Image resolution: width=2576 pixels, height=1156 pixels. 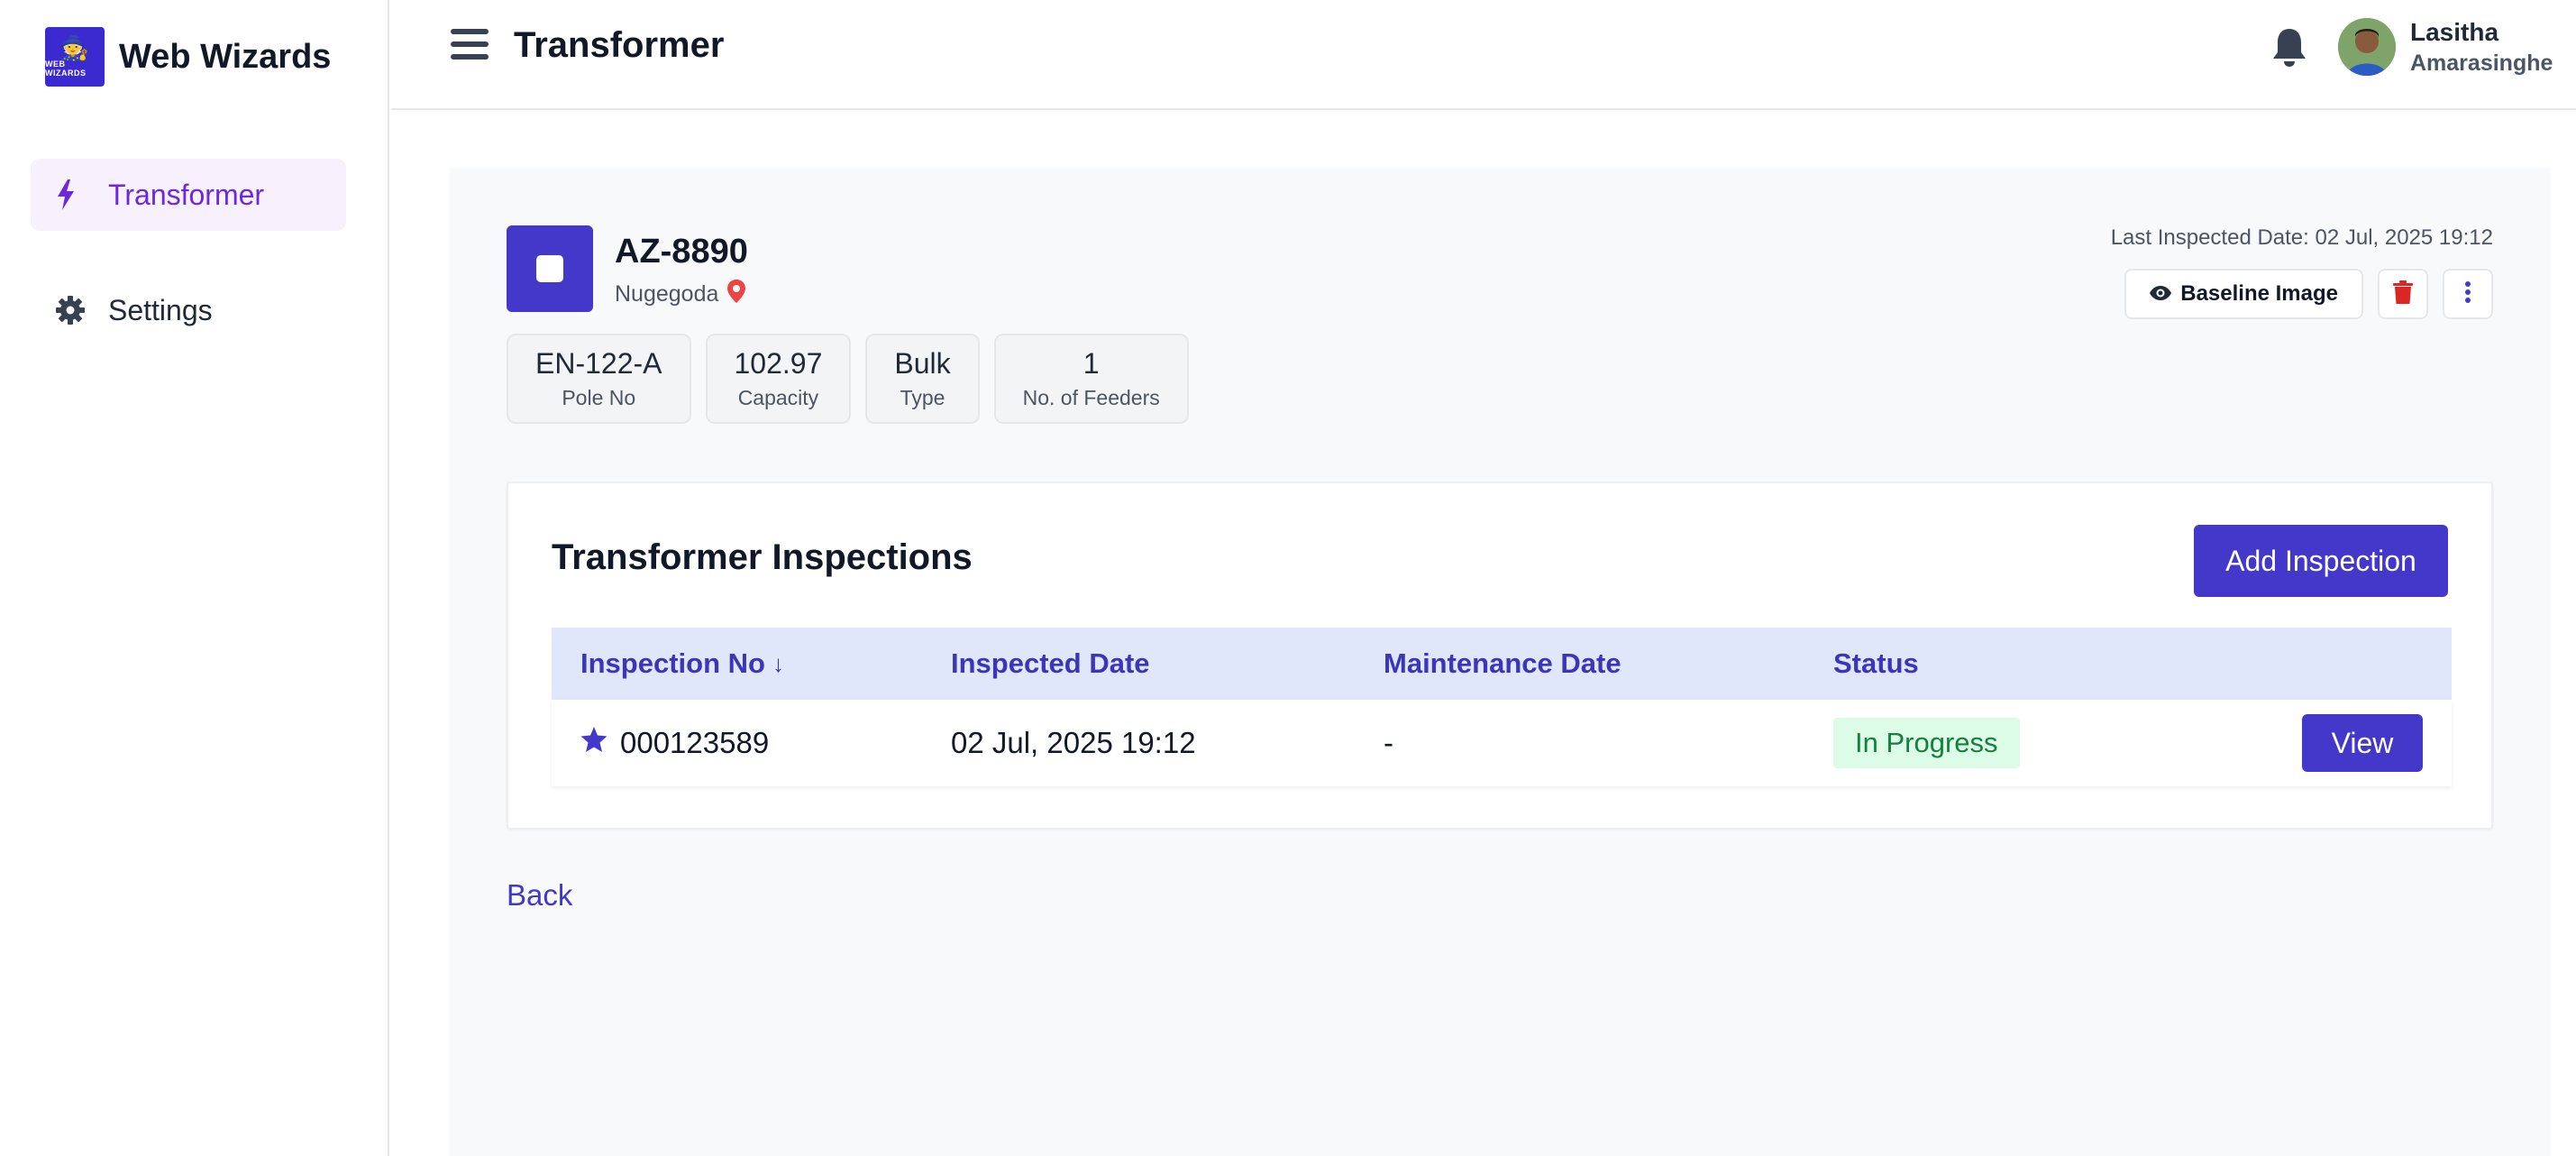 I want to click on status-badge: In Progress, so click(x=1926, y=743).